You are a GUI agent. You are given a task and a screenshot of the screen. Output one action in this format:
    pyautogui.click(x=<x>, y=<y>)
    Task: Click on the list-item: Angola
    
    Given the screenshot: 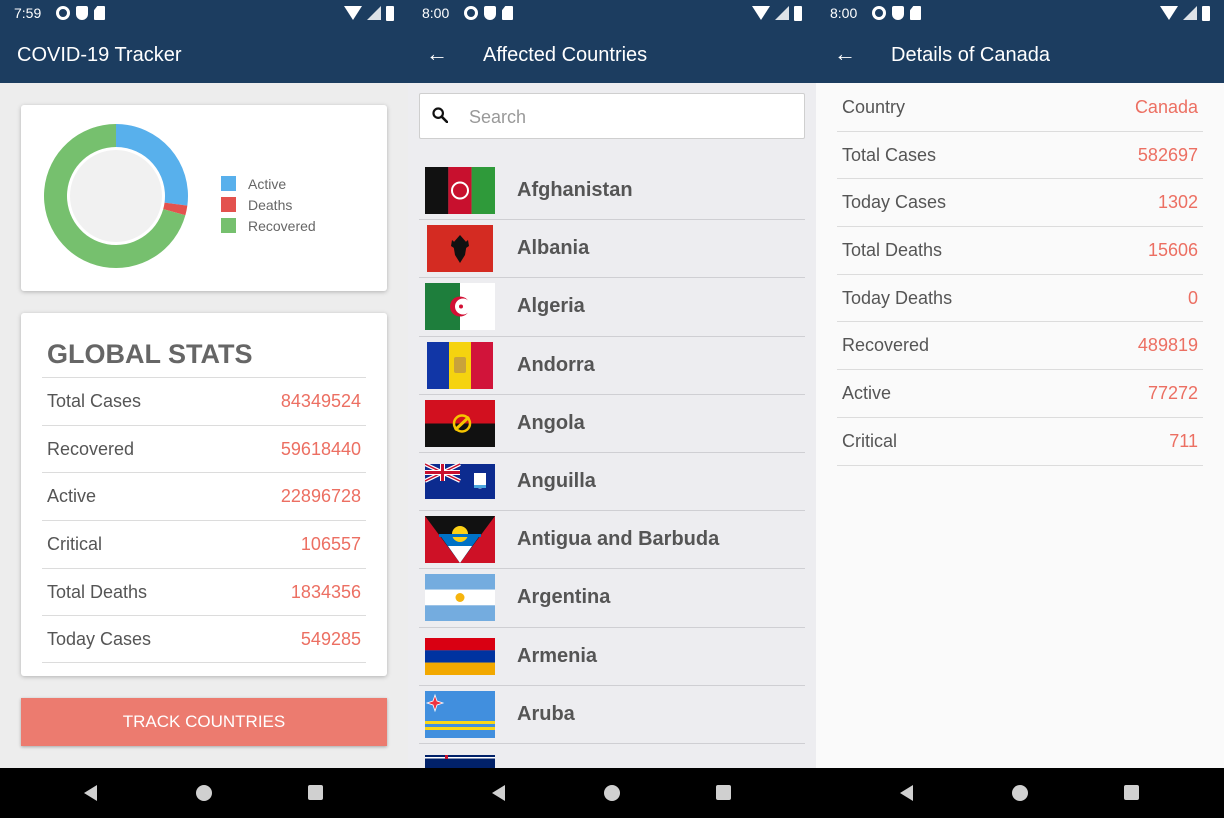 What is the action you would take?
    pyautogui.click(x=612, y=424)
    